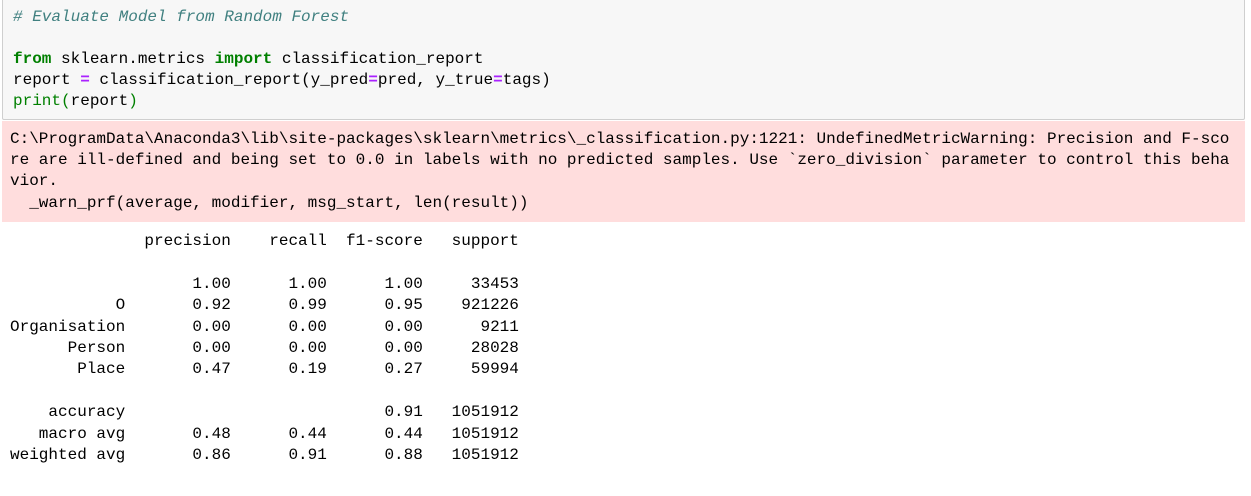  Describe the element at coordinates (68, 454) in the screenshot. I see `row-label: weighted avg` at that location.